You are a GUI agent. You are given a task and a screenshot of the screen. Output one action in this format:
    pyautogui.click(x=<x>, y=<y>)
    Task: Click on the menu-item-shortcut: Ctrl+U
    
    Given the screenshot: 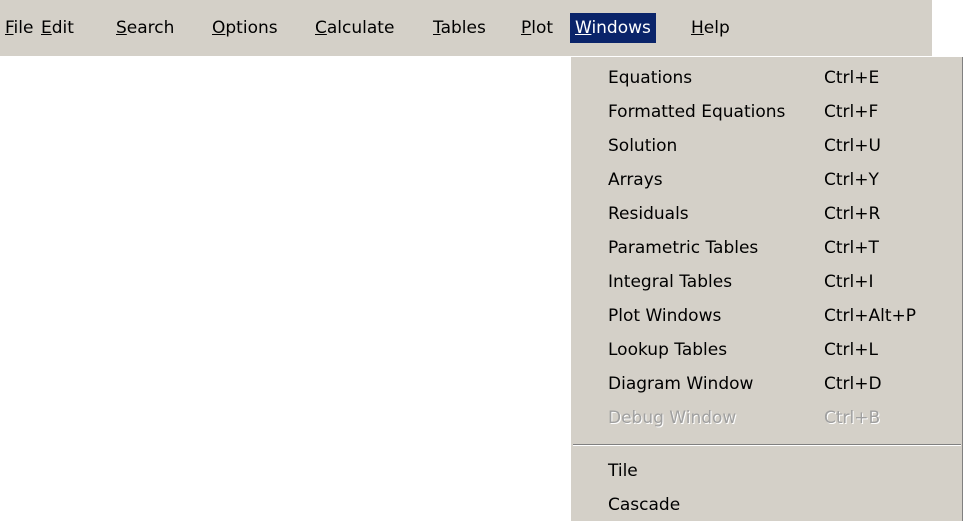 What is the action you would take?
    pyautogui.click(x=852, y=146)
    